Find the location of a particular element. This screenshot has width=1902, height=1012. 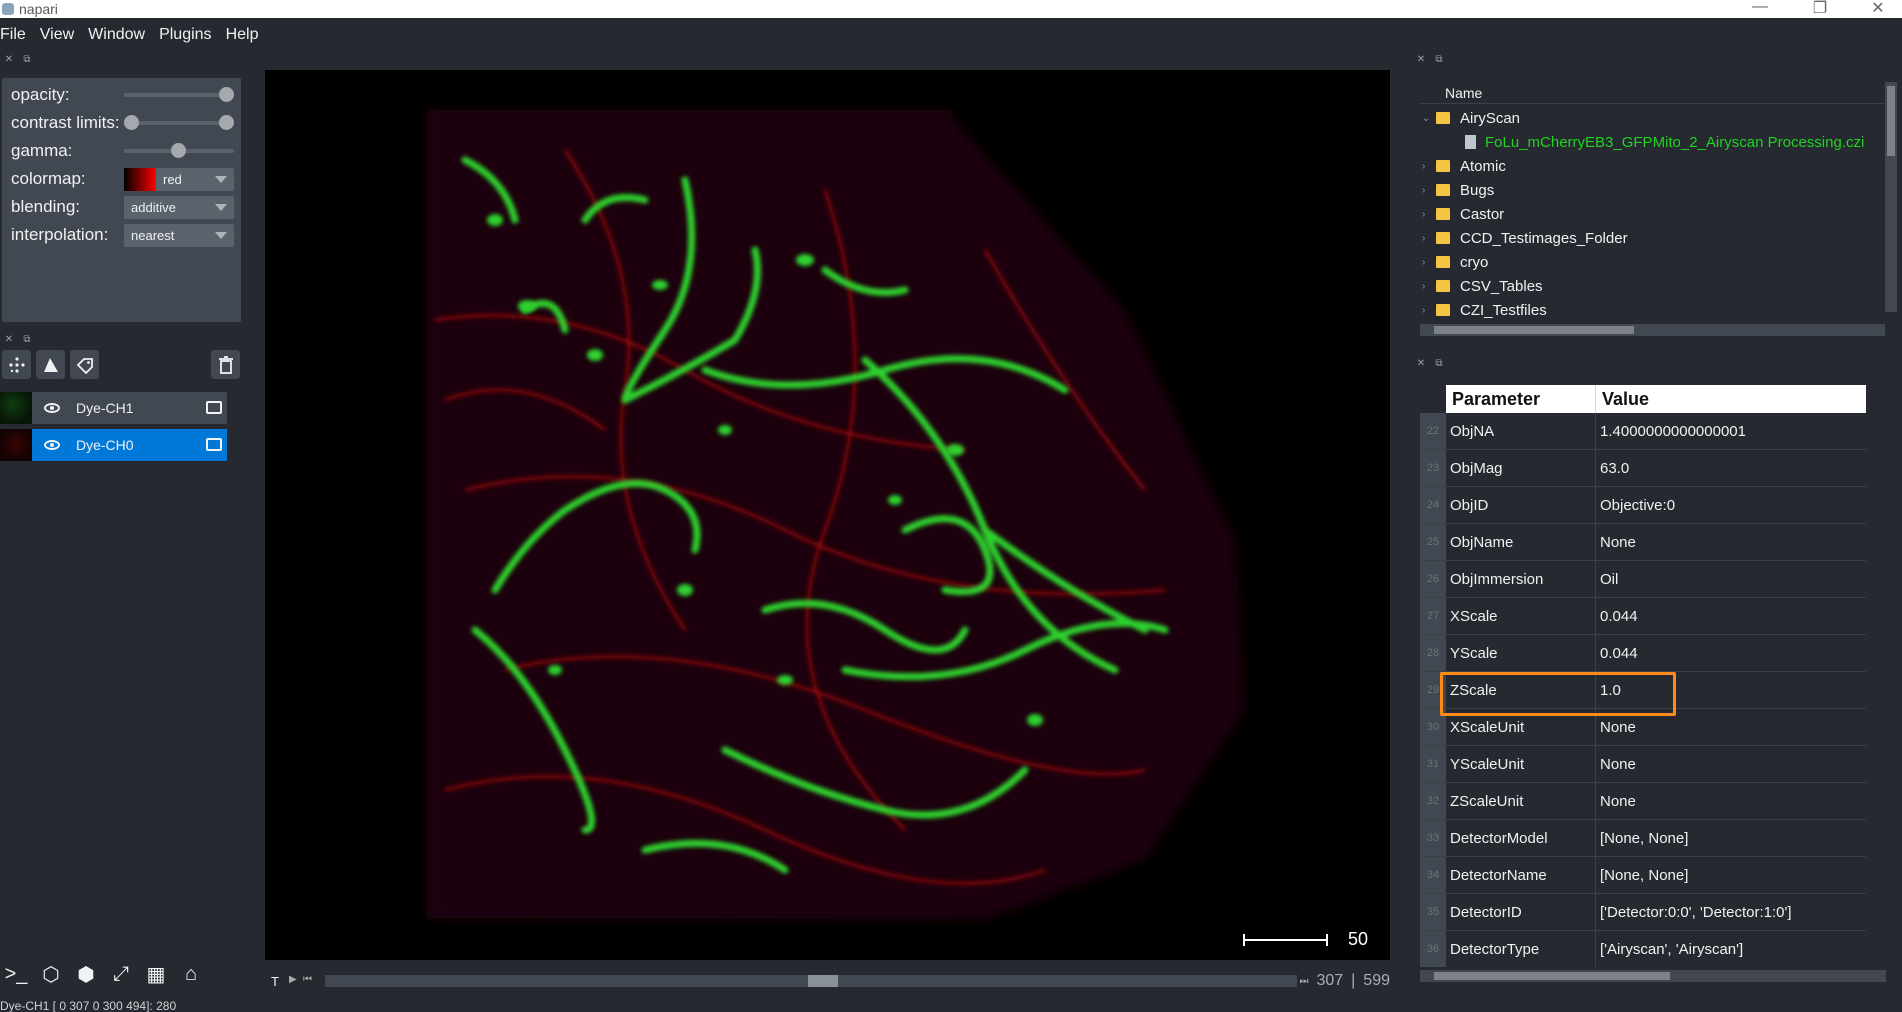

param-cell: DetectorModel is located at coordinates (1521, 838).